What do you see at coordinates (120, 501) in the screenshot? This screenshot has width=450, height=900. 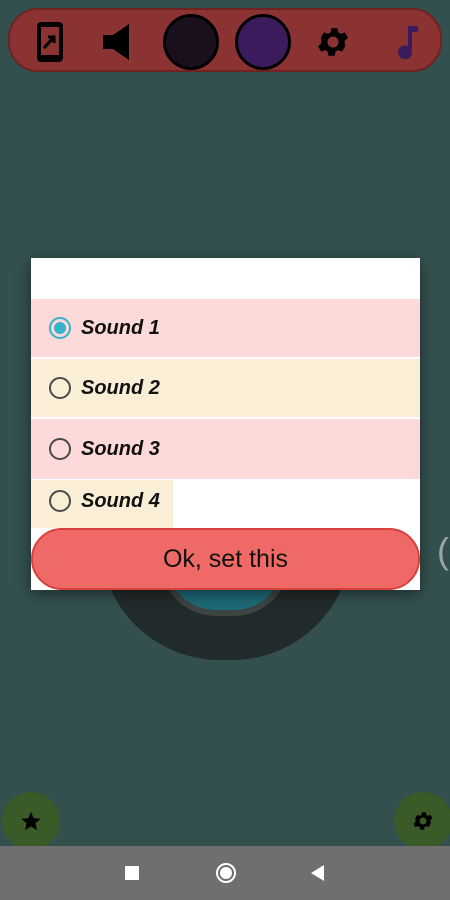 I see `sound-option-label: Sound 4` at bounding box center [120, 501].